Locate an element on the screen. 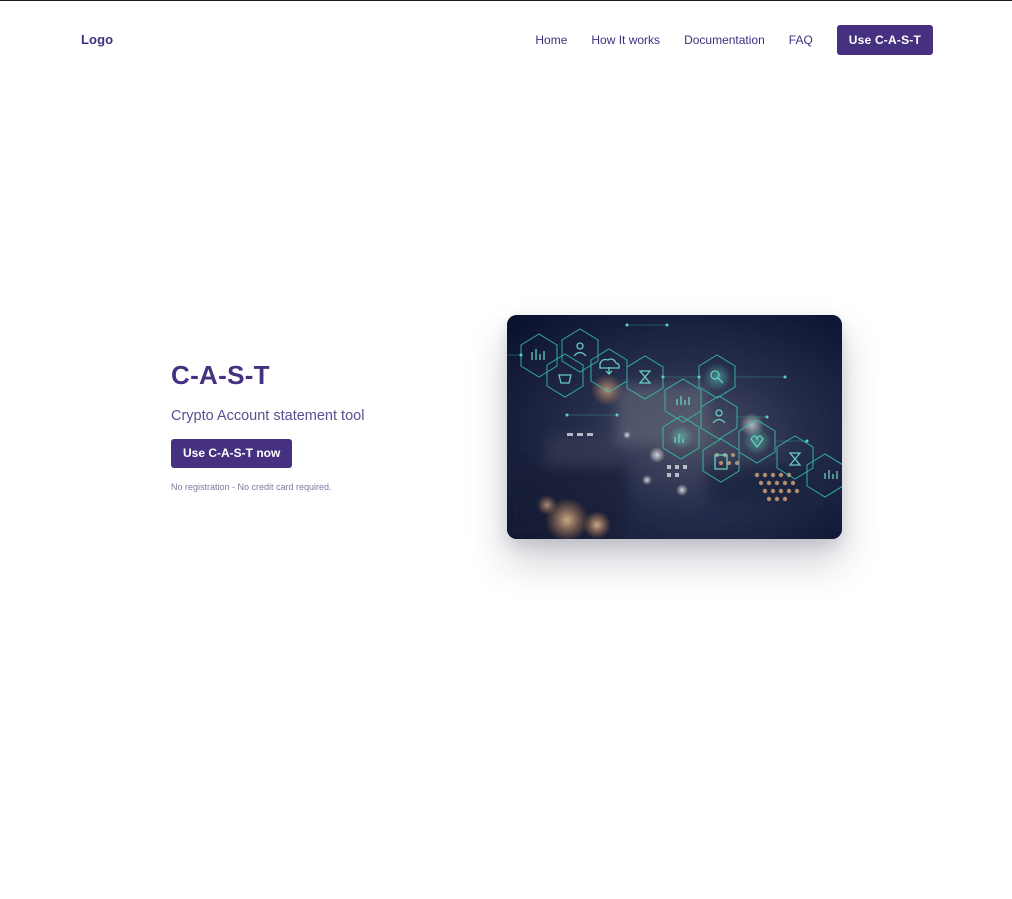 The width and height of the screenshot is (1012, 899). nav-how-it-works: How It works is located at coordinates (625, 40).